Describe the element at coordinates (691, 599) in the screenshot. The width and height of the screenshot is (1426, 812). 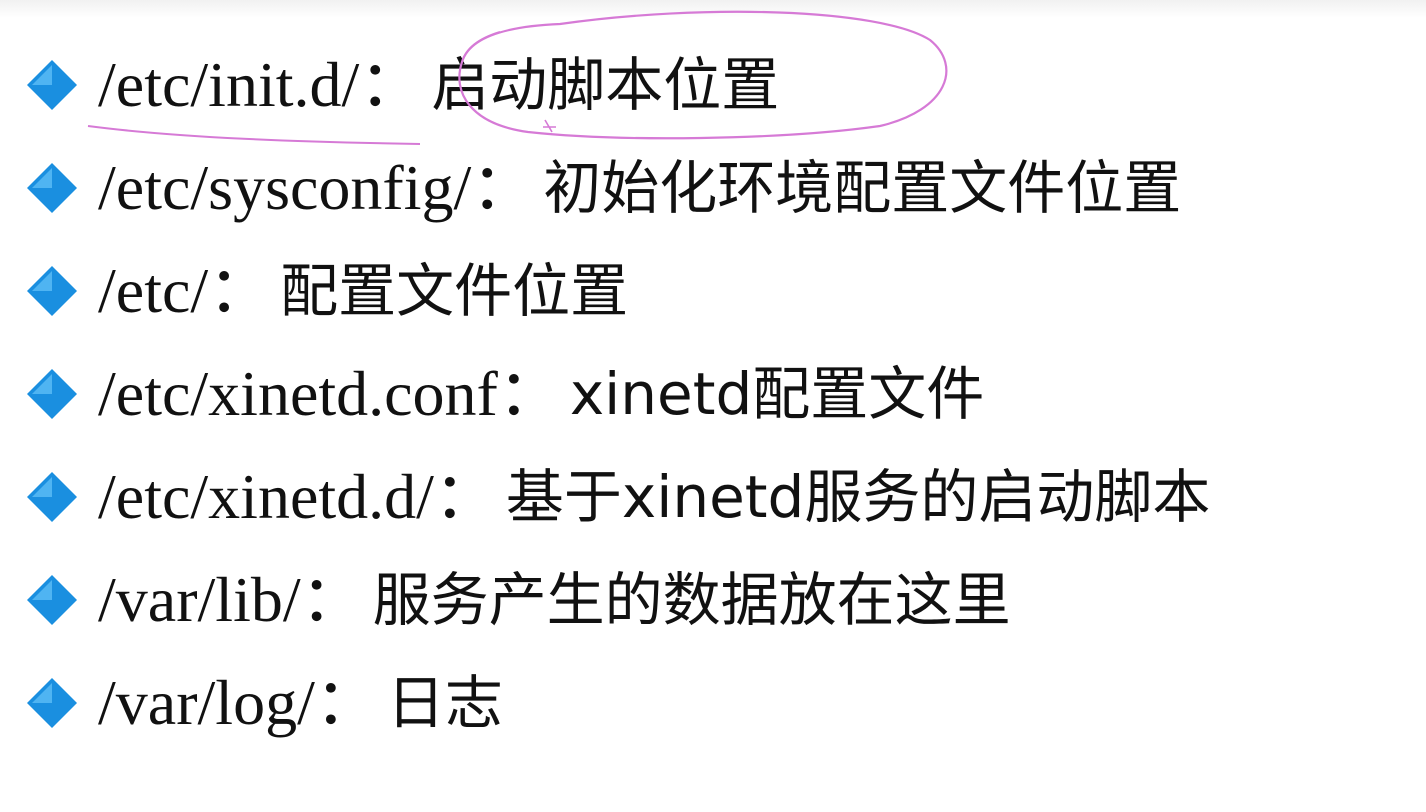
I see `bullet-description: 服务产生的数据放在这里` at that location.